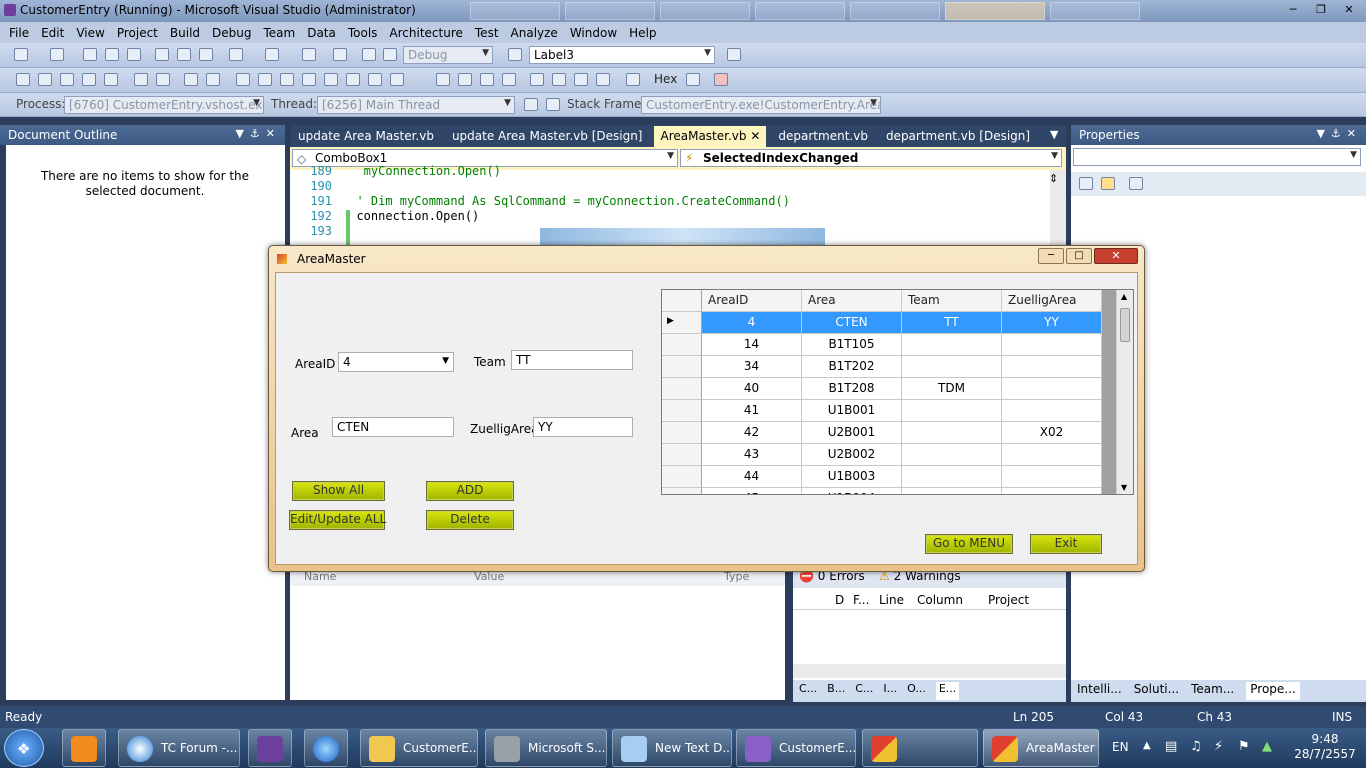 Image resolution: width=1366 pixels, height=768 pixels. I want to click on delete-button: Delete, so click(470, 520).